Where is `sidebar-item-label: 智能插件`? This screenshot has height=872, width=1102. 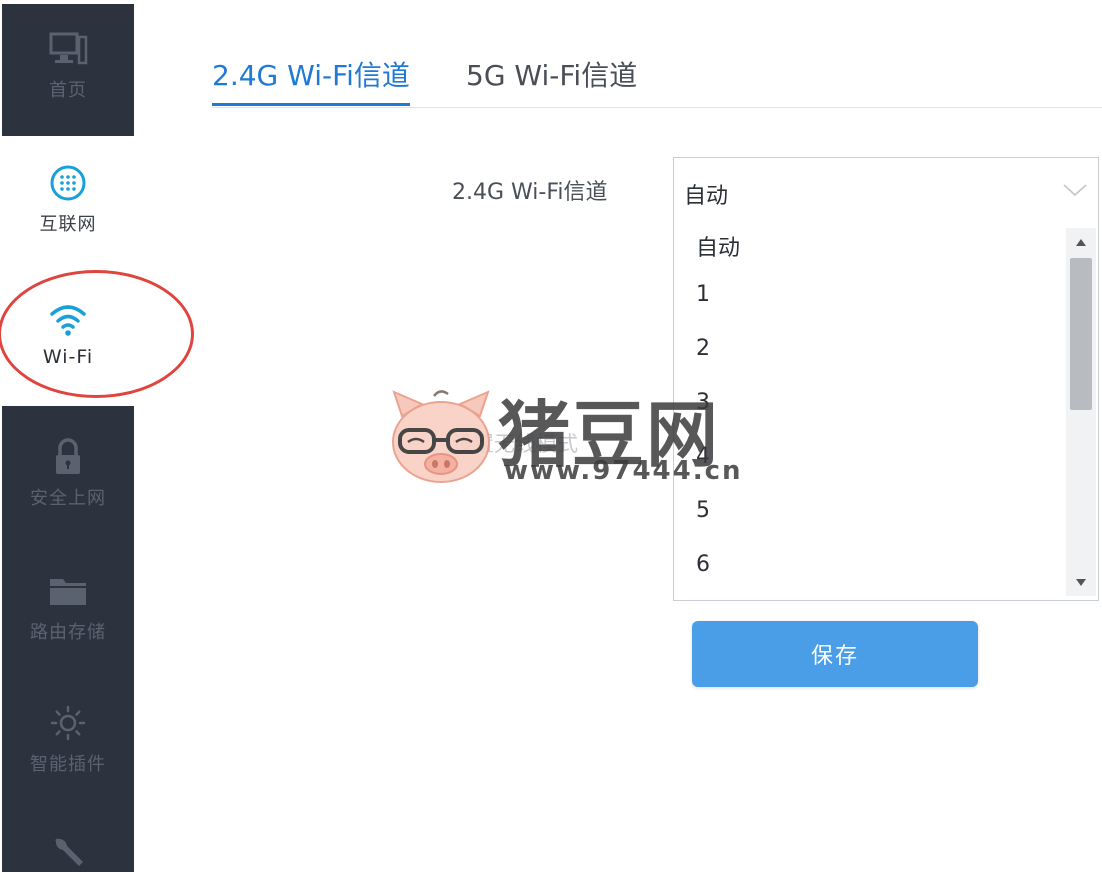
sidebar-item-label: 智能插件 is located at coordinates (68, 764).